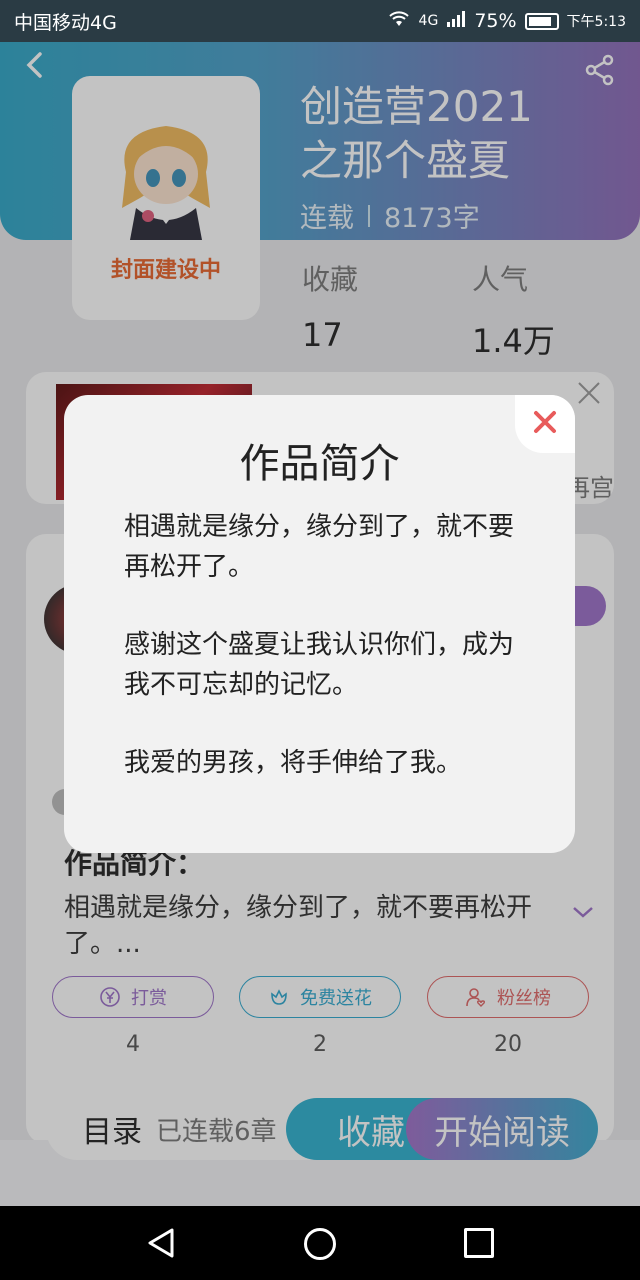 This screenshot has width=640, height=1280. I want to click on nav-back-icon, so click(161, 1243).